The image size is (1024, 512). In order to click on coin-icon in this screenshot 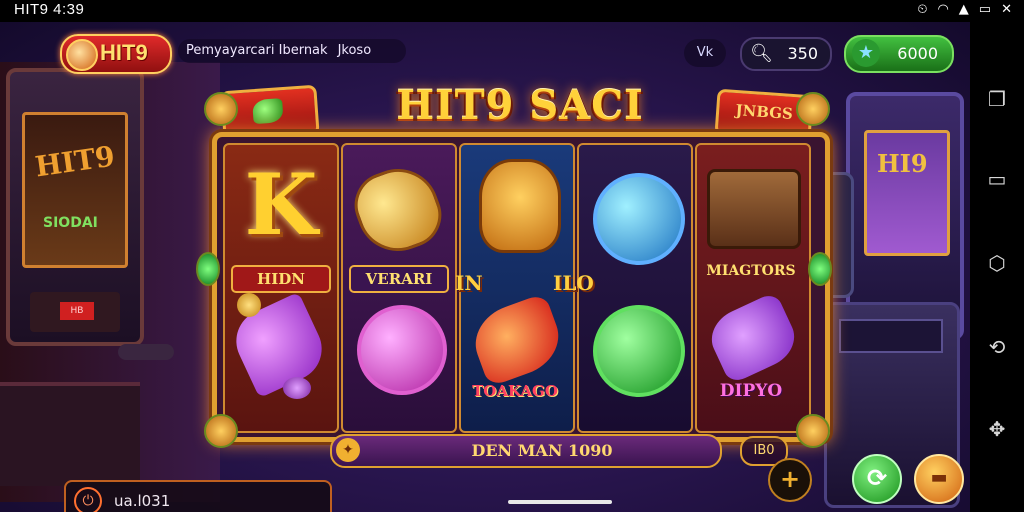, I will do `click(249, 305)`.